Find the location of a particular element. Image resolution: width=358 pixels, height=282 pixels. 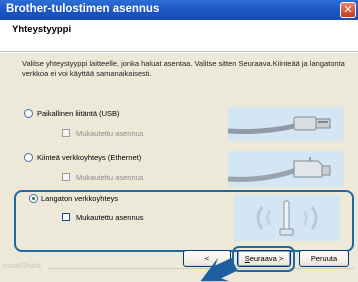

pointer-arrow-icon is located at coordinates (219, 270).